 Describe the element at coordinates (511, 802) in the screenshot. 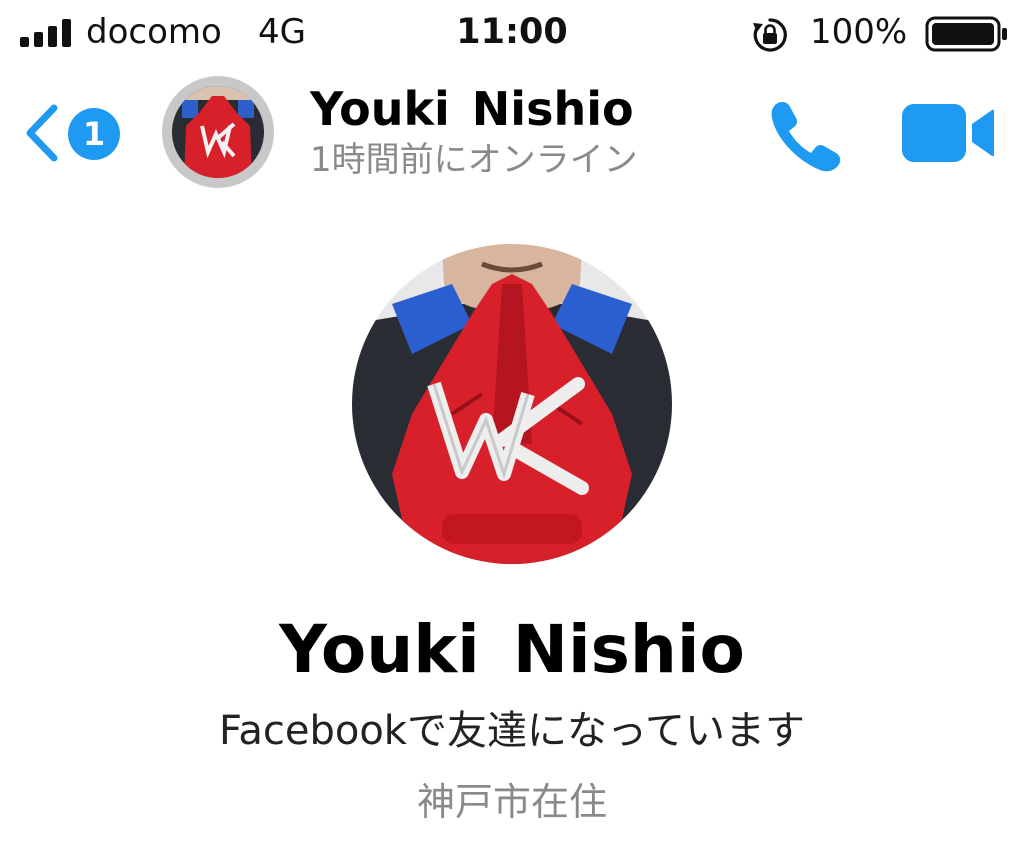

I see `location: 神戸市在住` at that location.